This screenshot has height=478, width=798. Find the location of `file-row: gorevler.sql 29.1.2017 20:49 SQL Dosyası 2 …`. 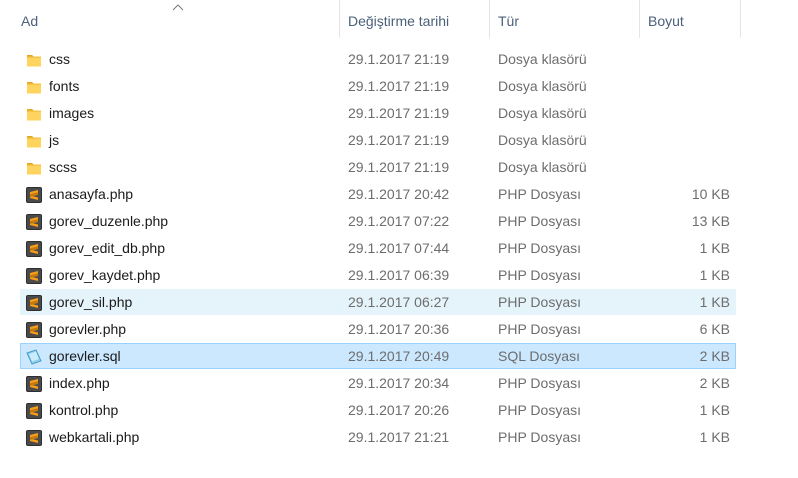

file-row: gorevler.sql 29.1.2017 20:49 SQL Dosyası 2 … is located at coordinates (378, 356).